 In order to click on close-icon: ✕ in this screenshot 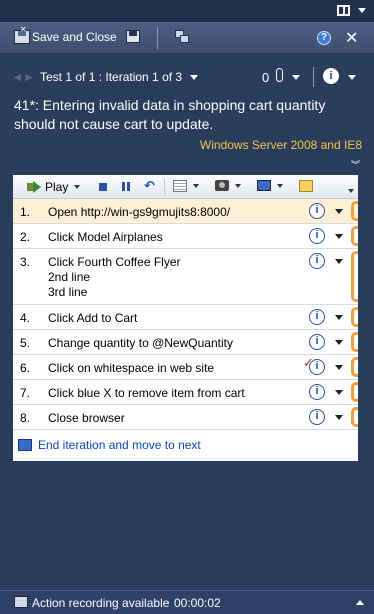, I will do `click(351, 38)`.